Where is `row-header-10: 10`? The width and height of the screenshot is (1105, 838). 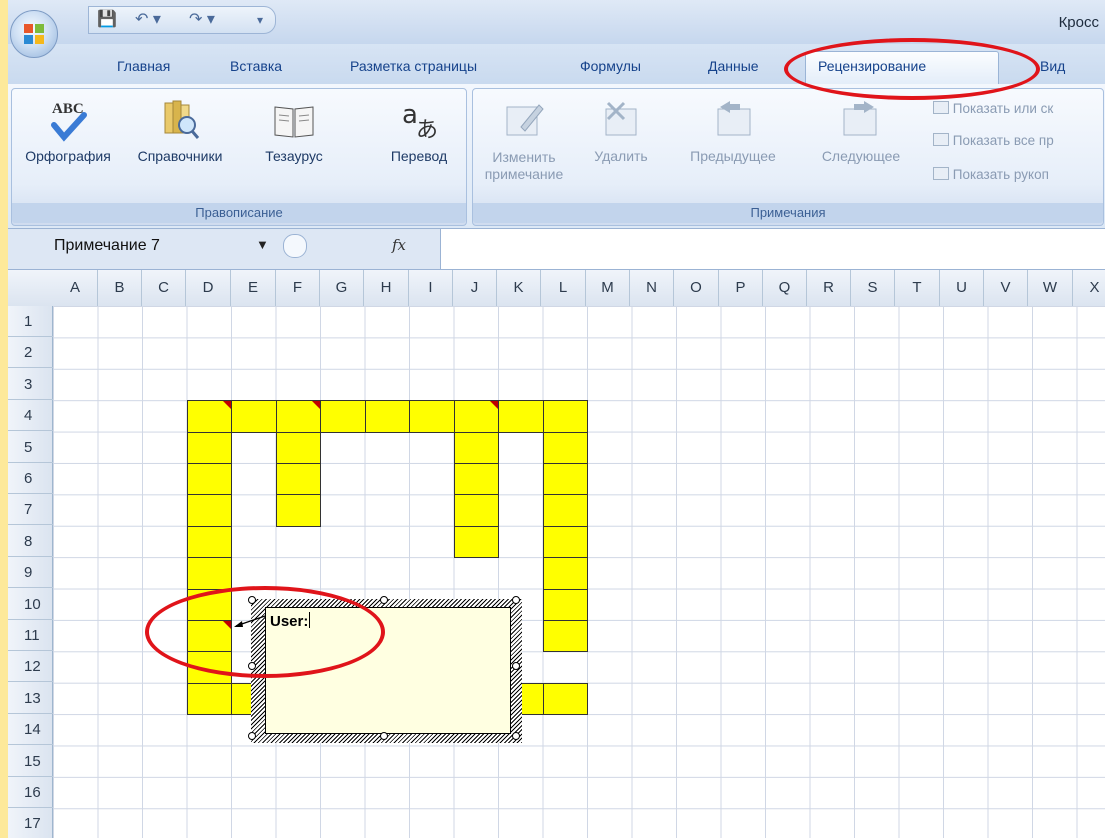 row-header-10: 10 is located at coordinates (30, 604).